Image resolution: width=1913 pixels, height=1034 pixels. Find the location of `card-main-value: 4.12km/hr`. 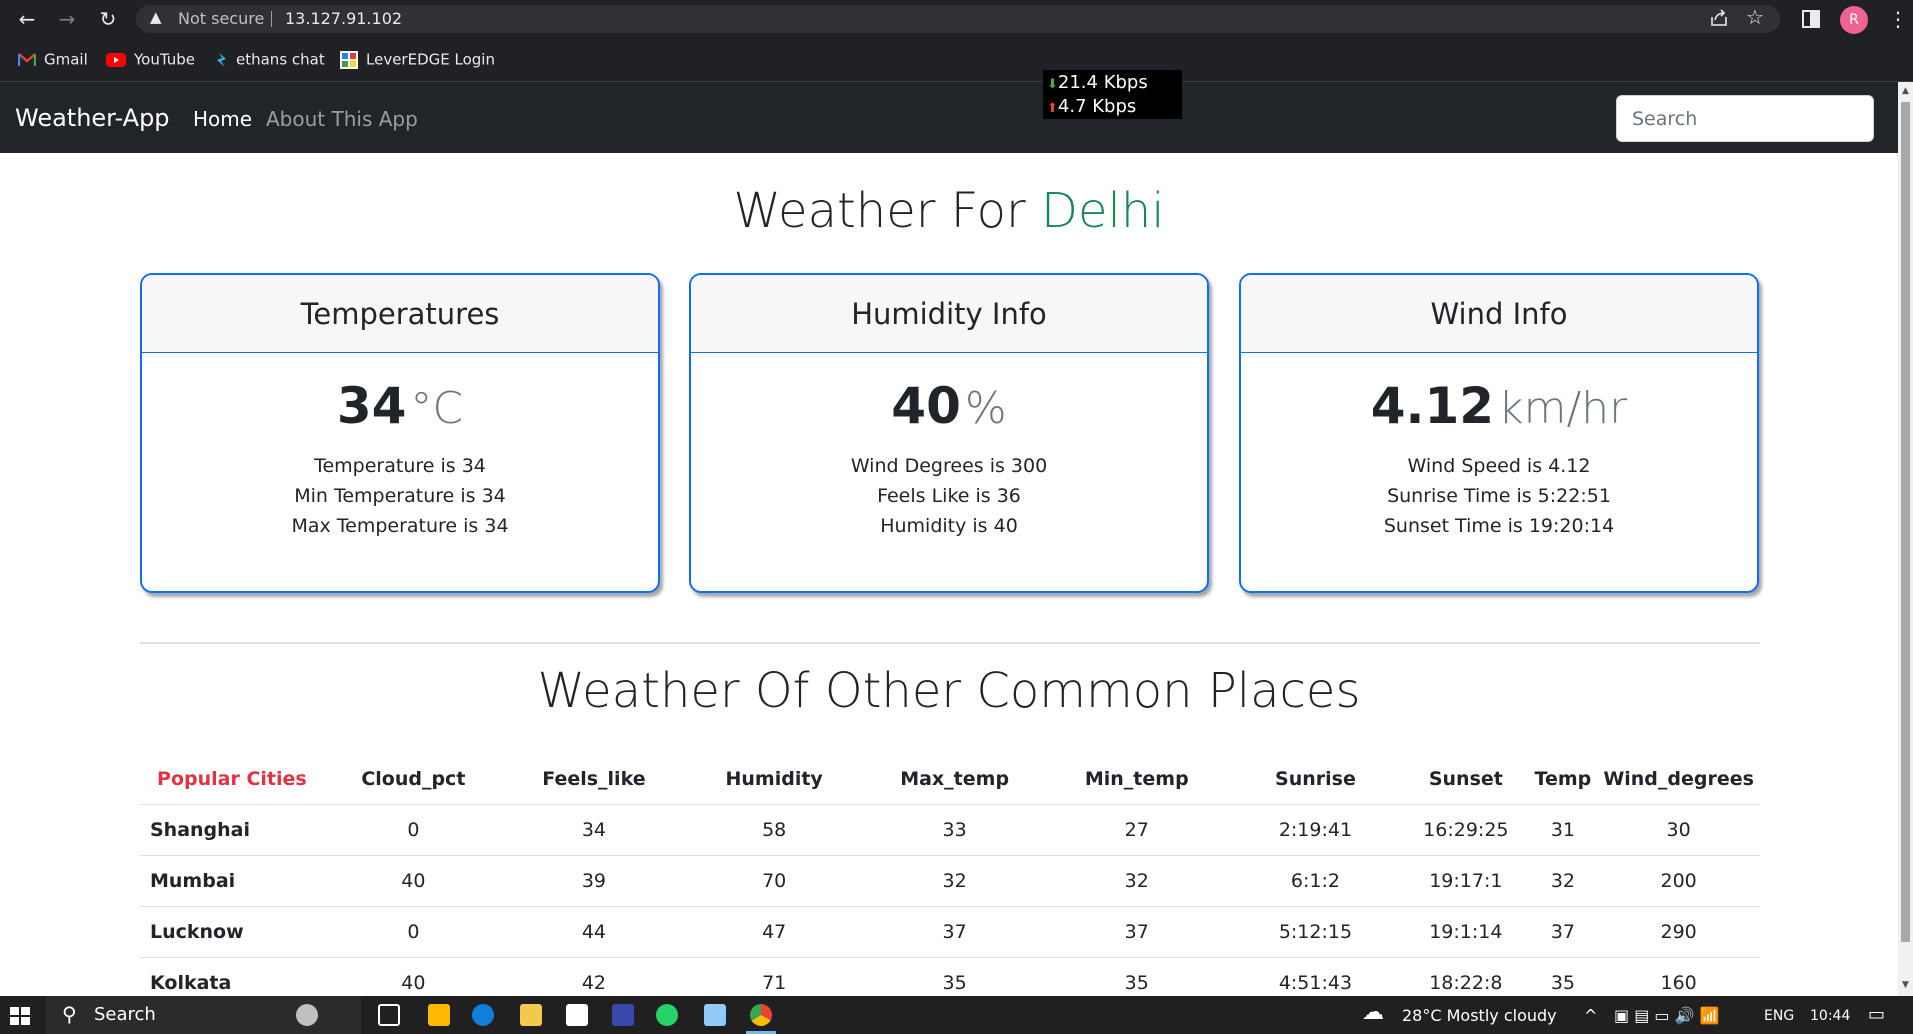

card-main-value: 4.12km/hr is located at coordinates (1499, 406).